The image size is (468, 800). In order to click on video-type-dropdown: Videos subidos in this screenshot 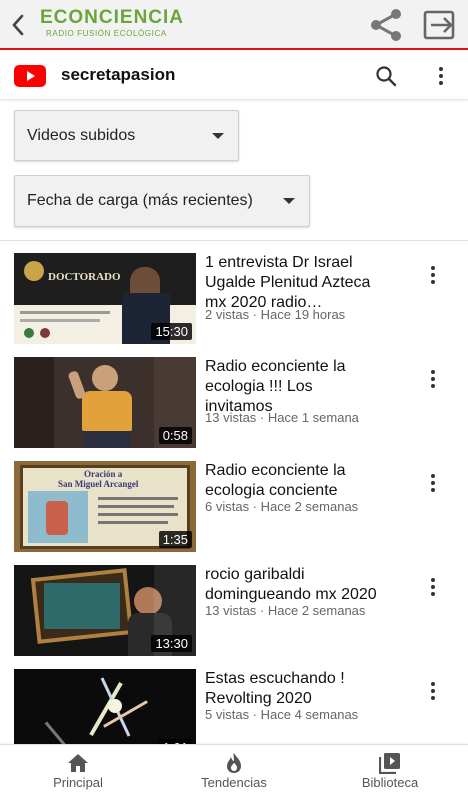, I will do `click(126, 135)`.